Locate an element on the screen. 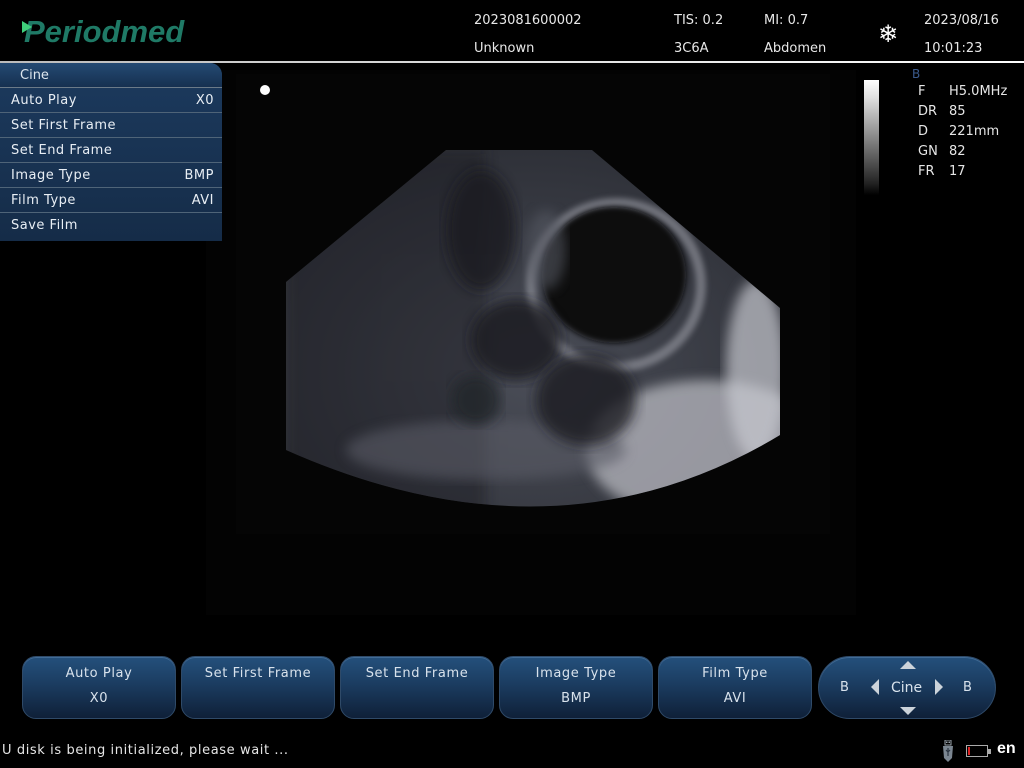  arrow-right-icon is located at coordinates (939, 687).